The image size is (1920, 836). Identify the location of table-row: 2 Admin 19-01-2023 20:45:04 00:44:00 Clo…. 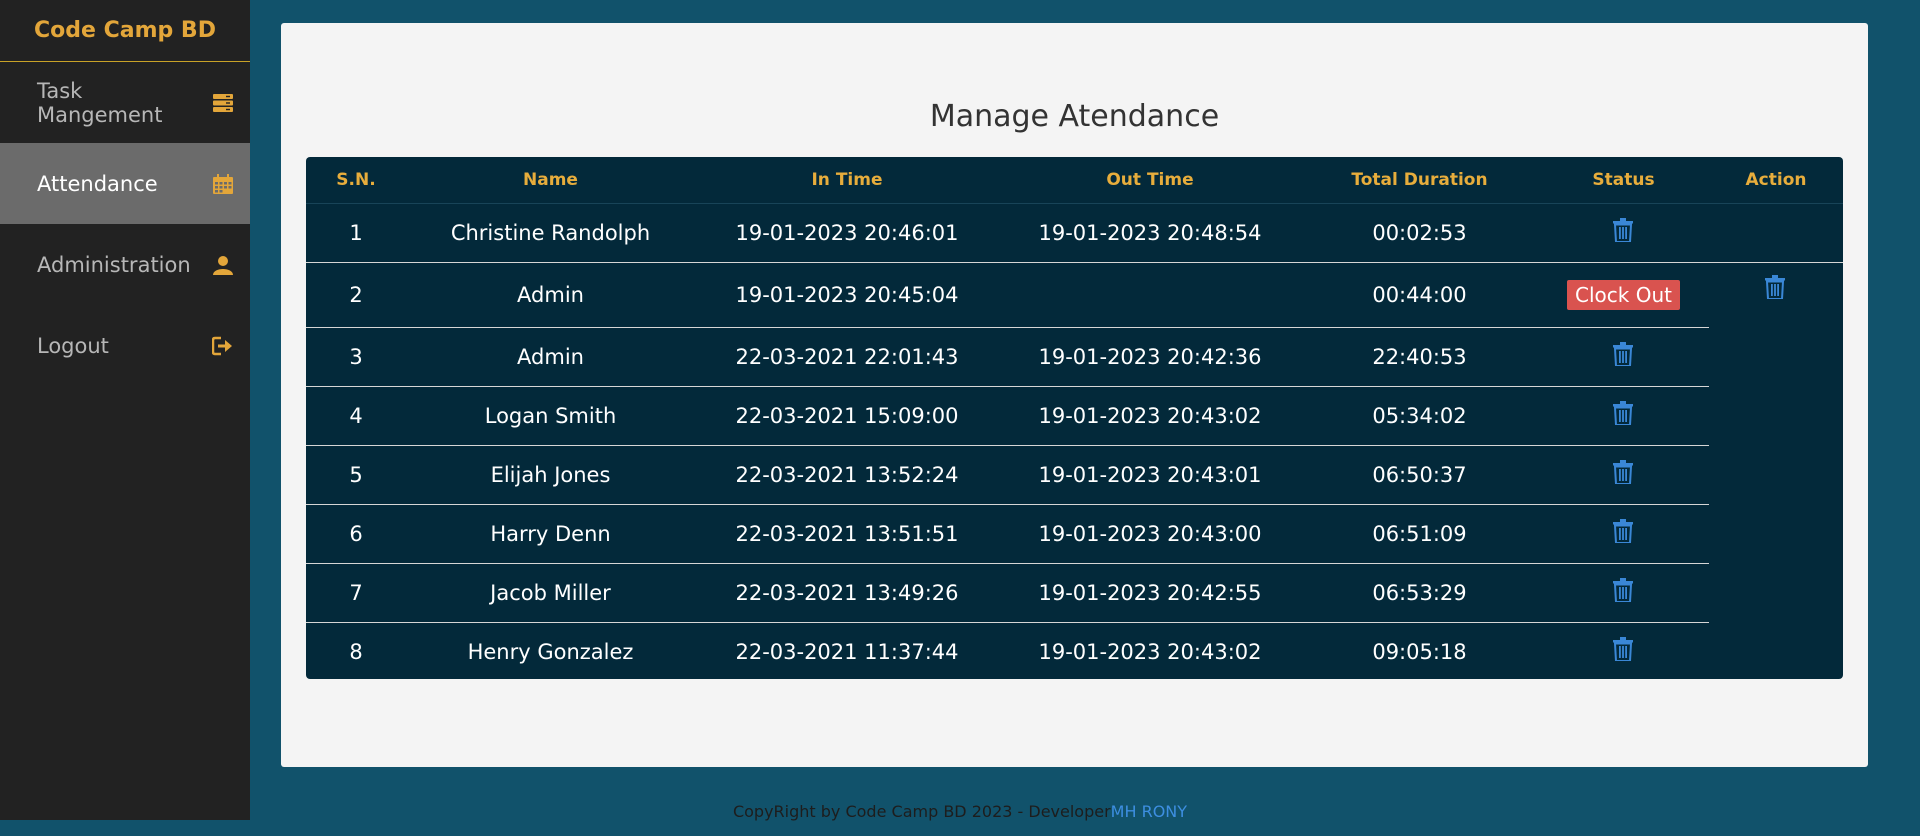
(1074, 295).